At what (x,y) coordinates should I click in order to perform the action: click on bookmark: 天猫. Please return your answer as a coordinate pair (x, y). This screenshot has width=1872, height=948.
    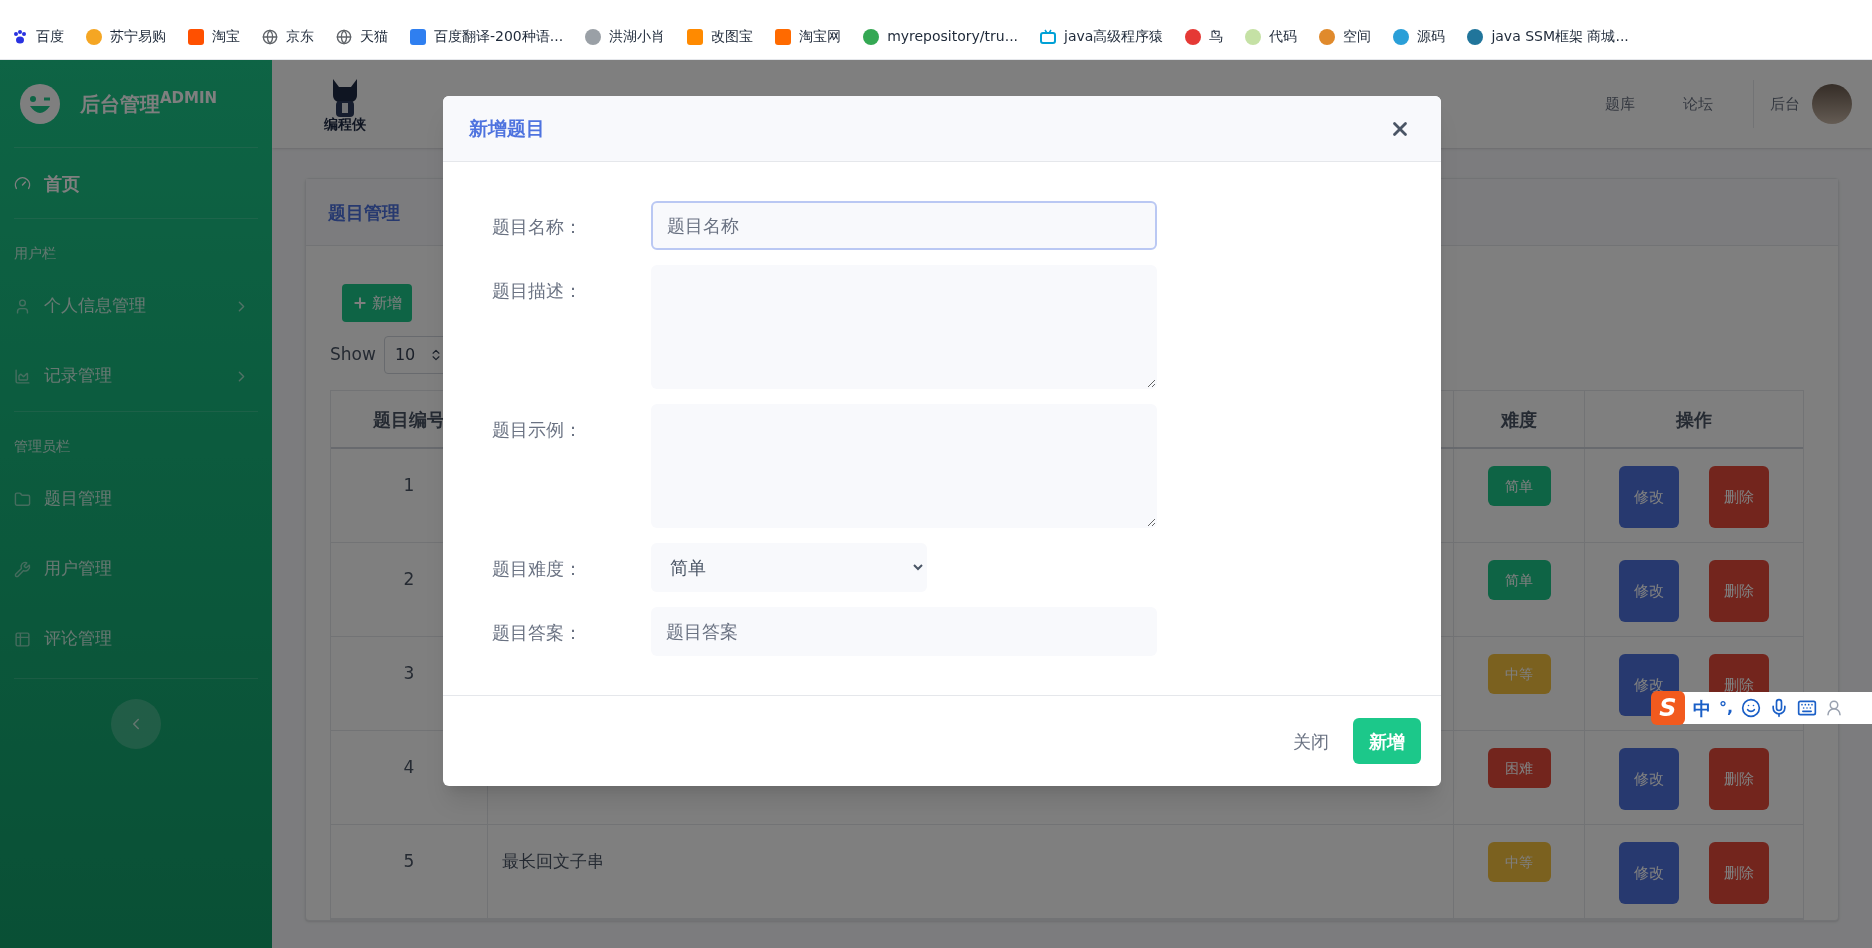
    Looking at the image, I should click on (362, 36).